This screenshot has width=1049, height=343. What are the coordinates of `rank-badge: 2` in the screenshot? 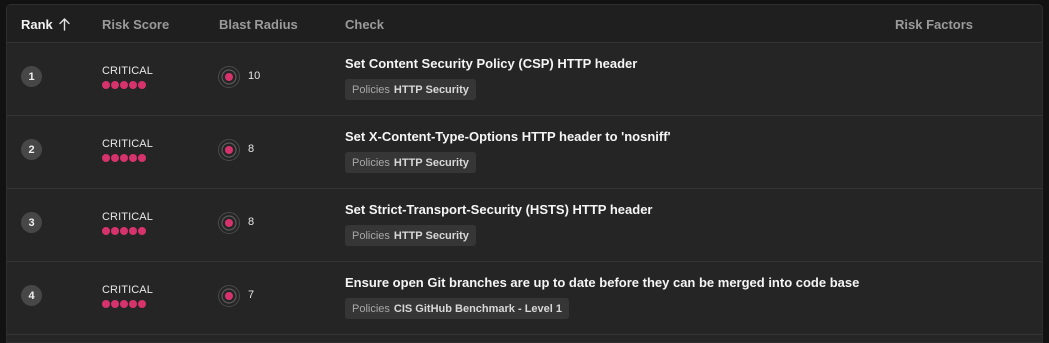 It's located at (31, 149).